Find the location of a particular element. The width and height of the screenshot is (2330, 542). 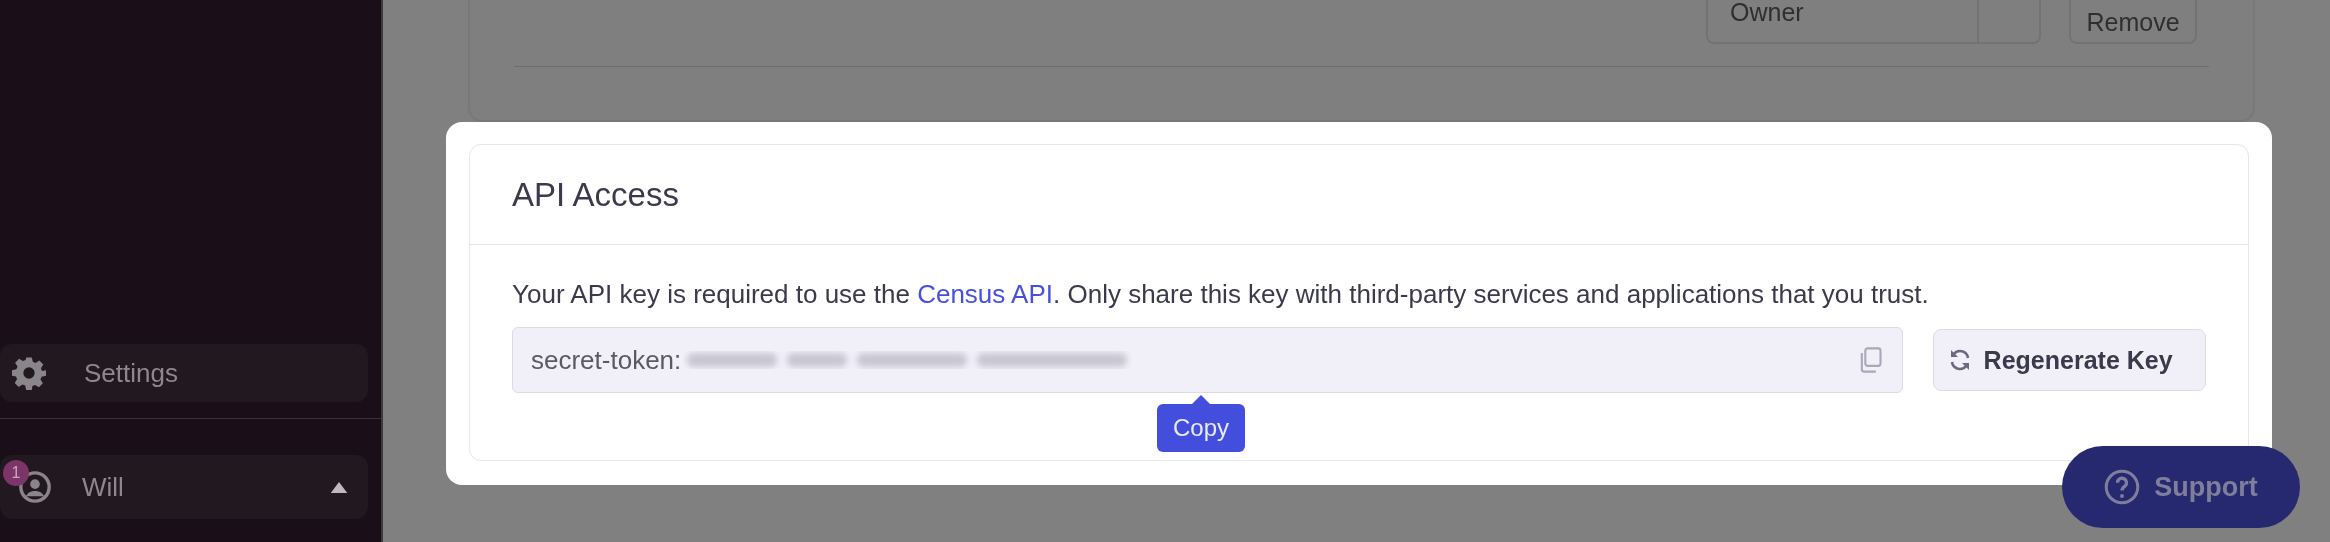

notification-badge: 1 is located at coordinates (16, 473).